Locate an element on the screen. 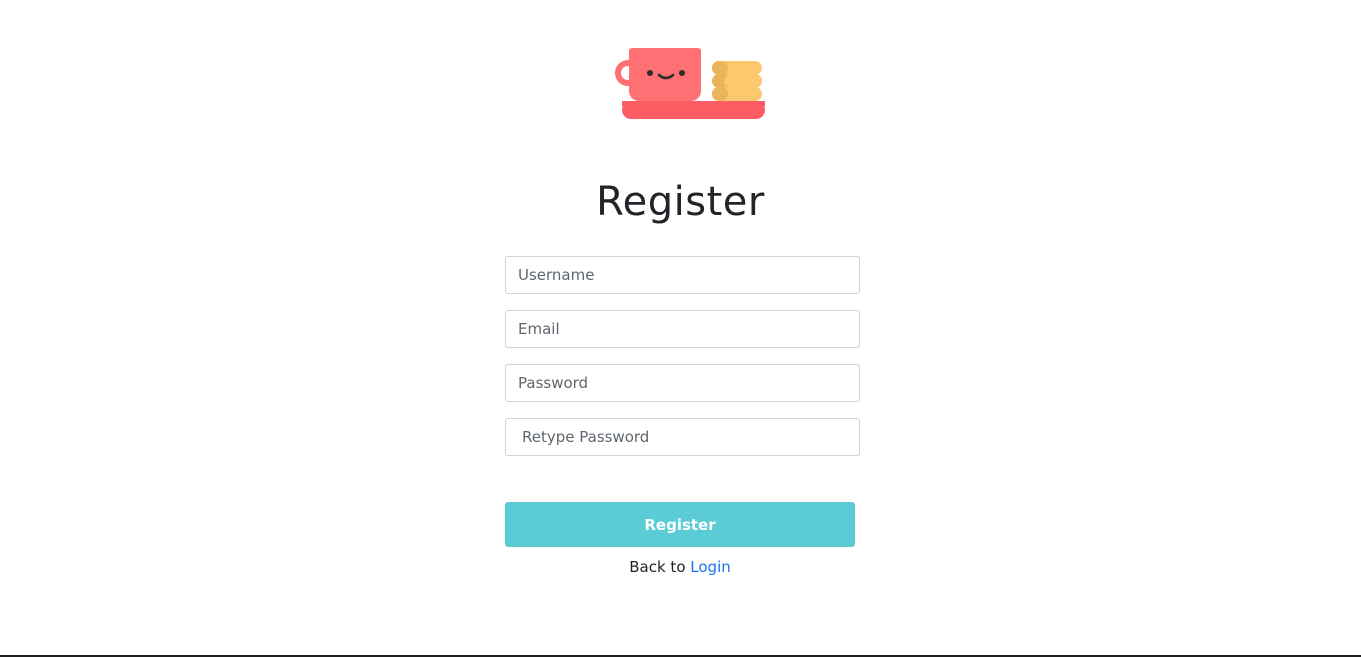 The image size is (1361, 657). email-input is located at coordinates (682, 329).